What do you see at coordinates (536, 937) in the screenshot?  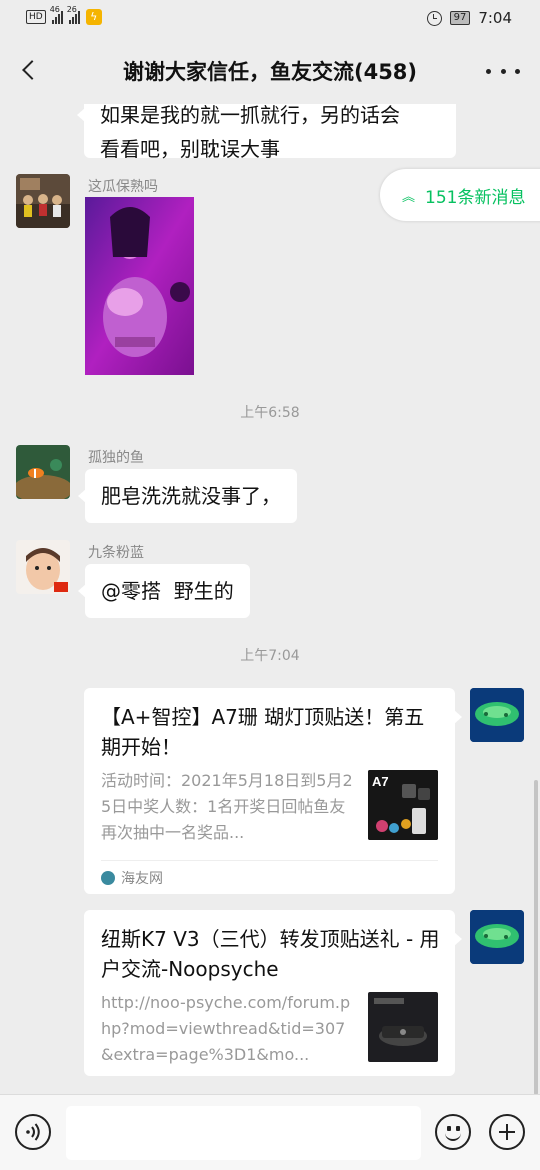 I see `scrollbar` at bounding box center [536, 937].